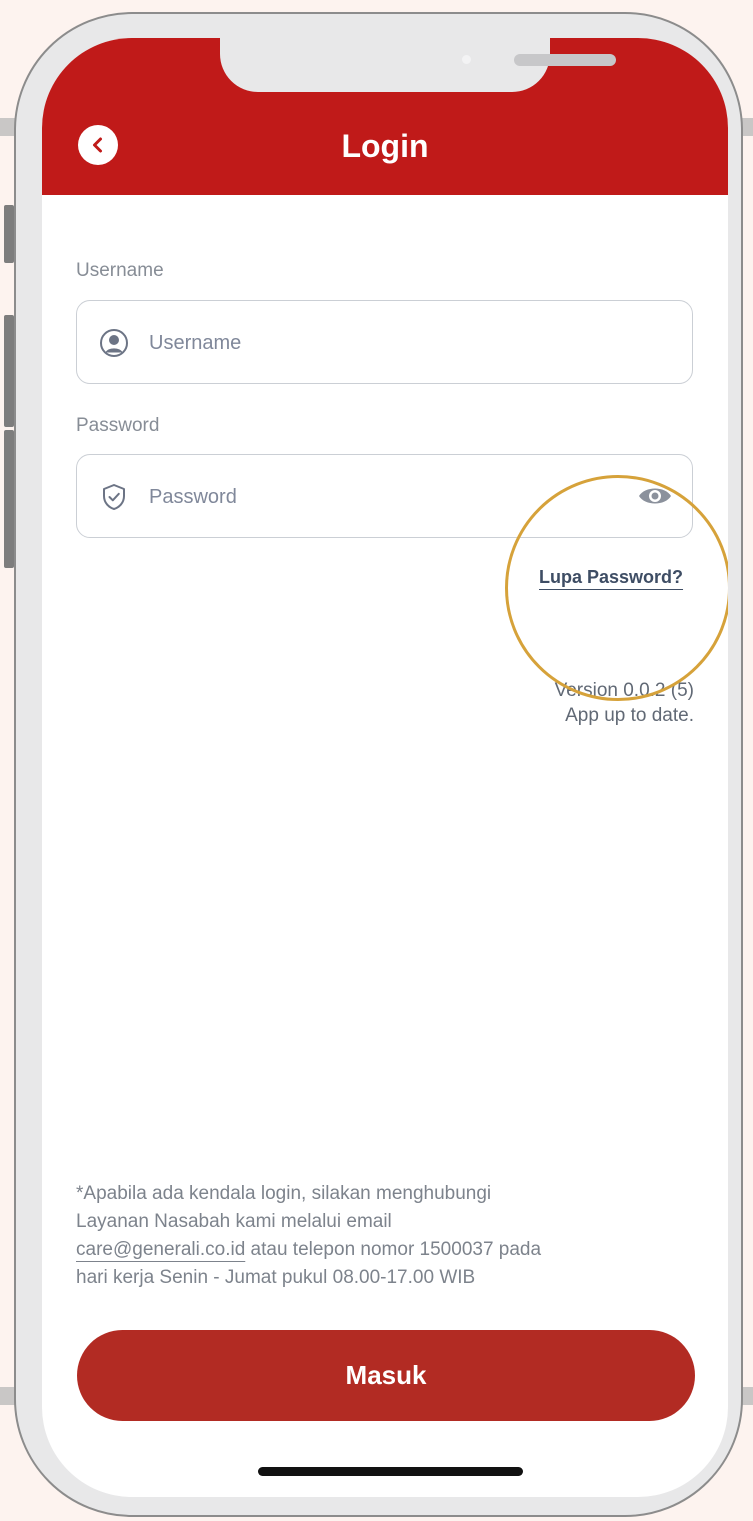 The width and height of the screenshot is (753, 1521). I want to click on back-button, so click(98, 145).